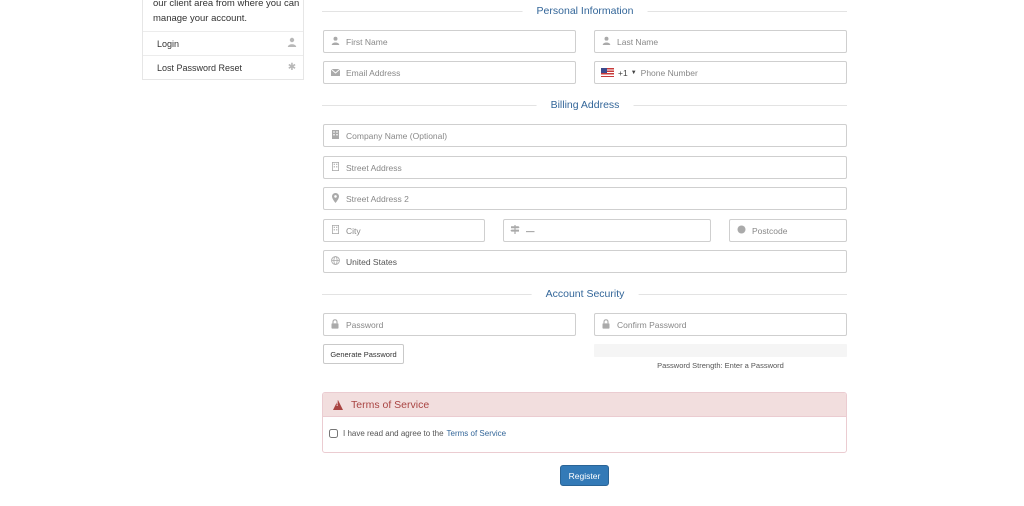 The image size is (1024, 506). I want to click on accept-terms-label: I have read and agree to the, so click(393, 433).